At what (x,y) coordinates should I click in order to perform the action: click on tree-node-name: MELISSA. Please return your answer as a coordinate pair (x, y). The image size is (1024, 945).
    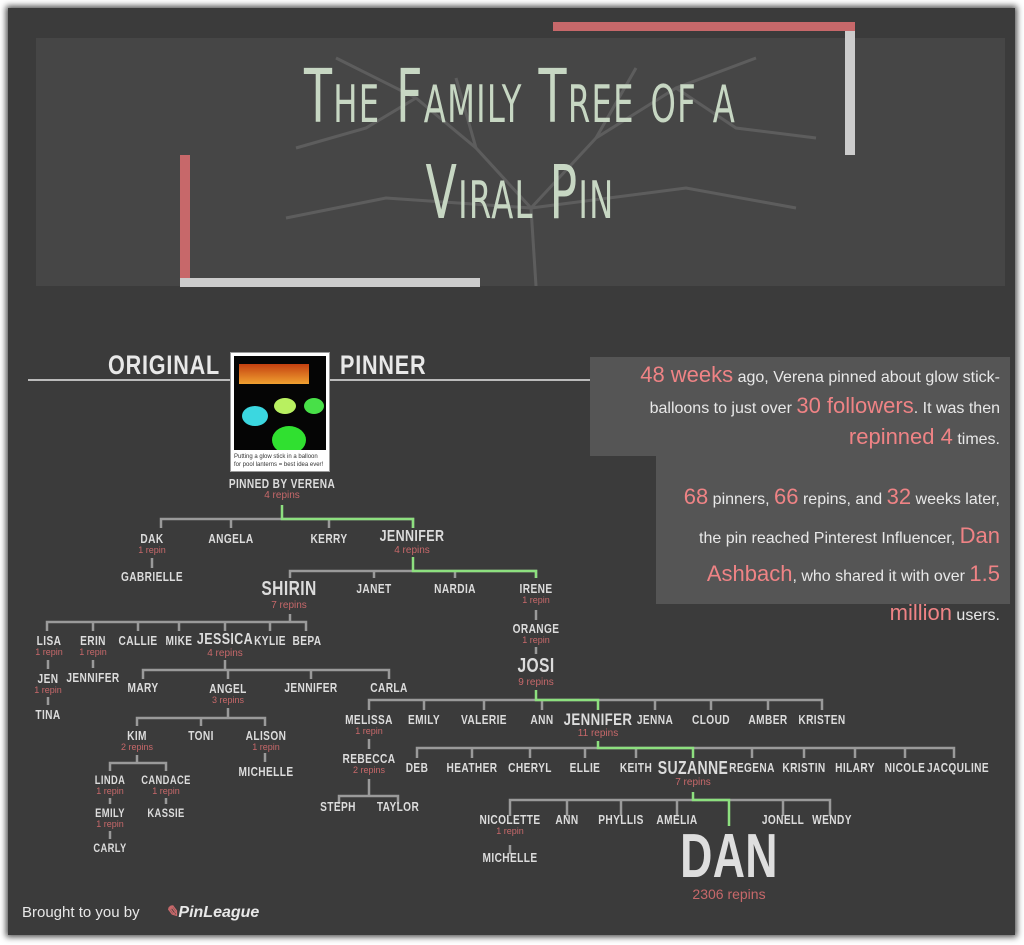
    Looking at the image, I should click on (369, 719).